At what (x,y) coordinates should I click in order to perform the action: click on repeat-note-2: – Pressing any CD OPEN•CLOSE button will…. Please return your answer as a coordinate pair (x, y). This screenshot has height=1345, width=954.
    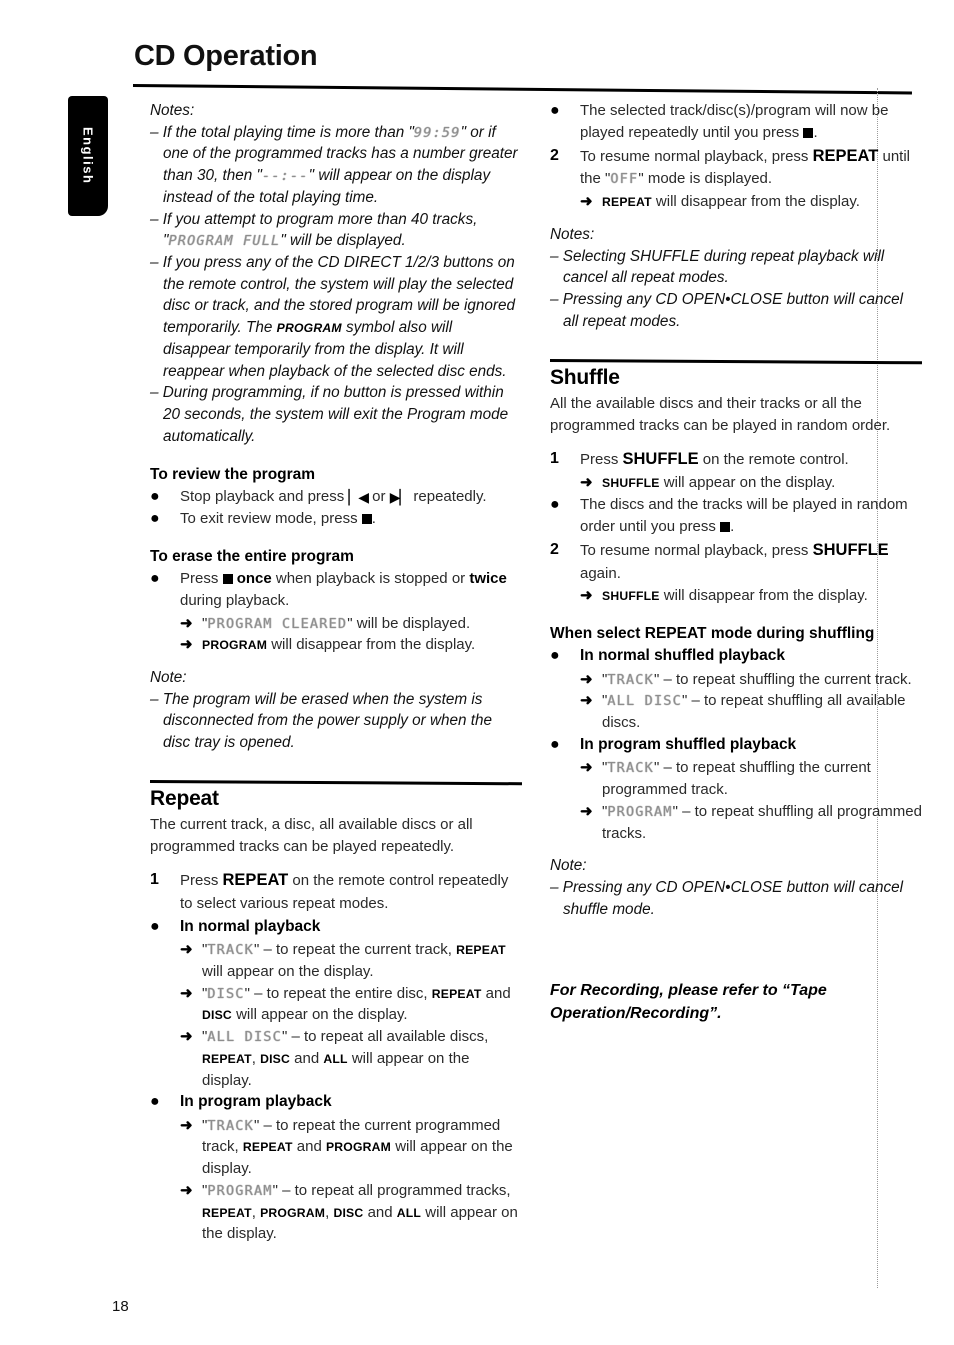
    Looking at the image, I should click on (727, 310).